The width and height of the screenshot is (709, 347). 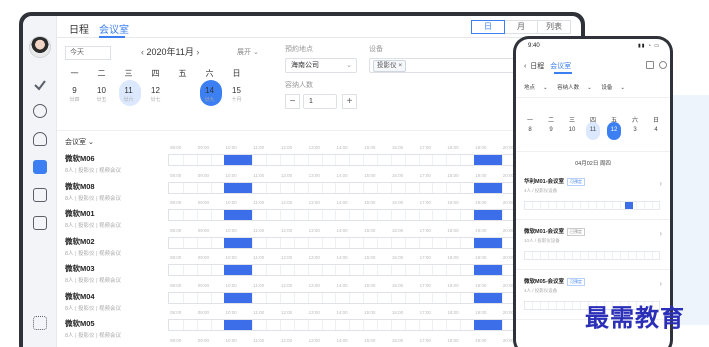 What do you see at coordinates (259, 312) in the screenshot?
I see `slot-time-label: 11:00` at bounding box center [259, 312].